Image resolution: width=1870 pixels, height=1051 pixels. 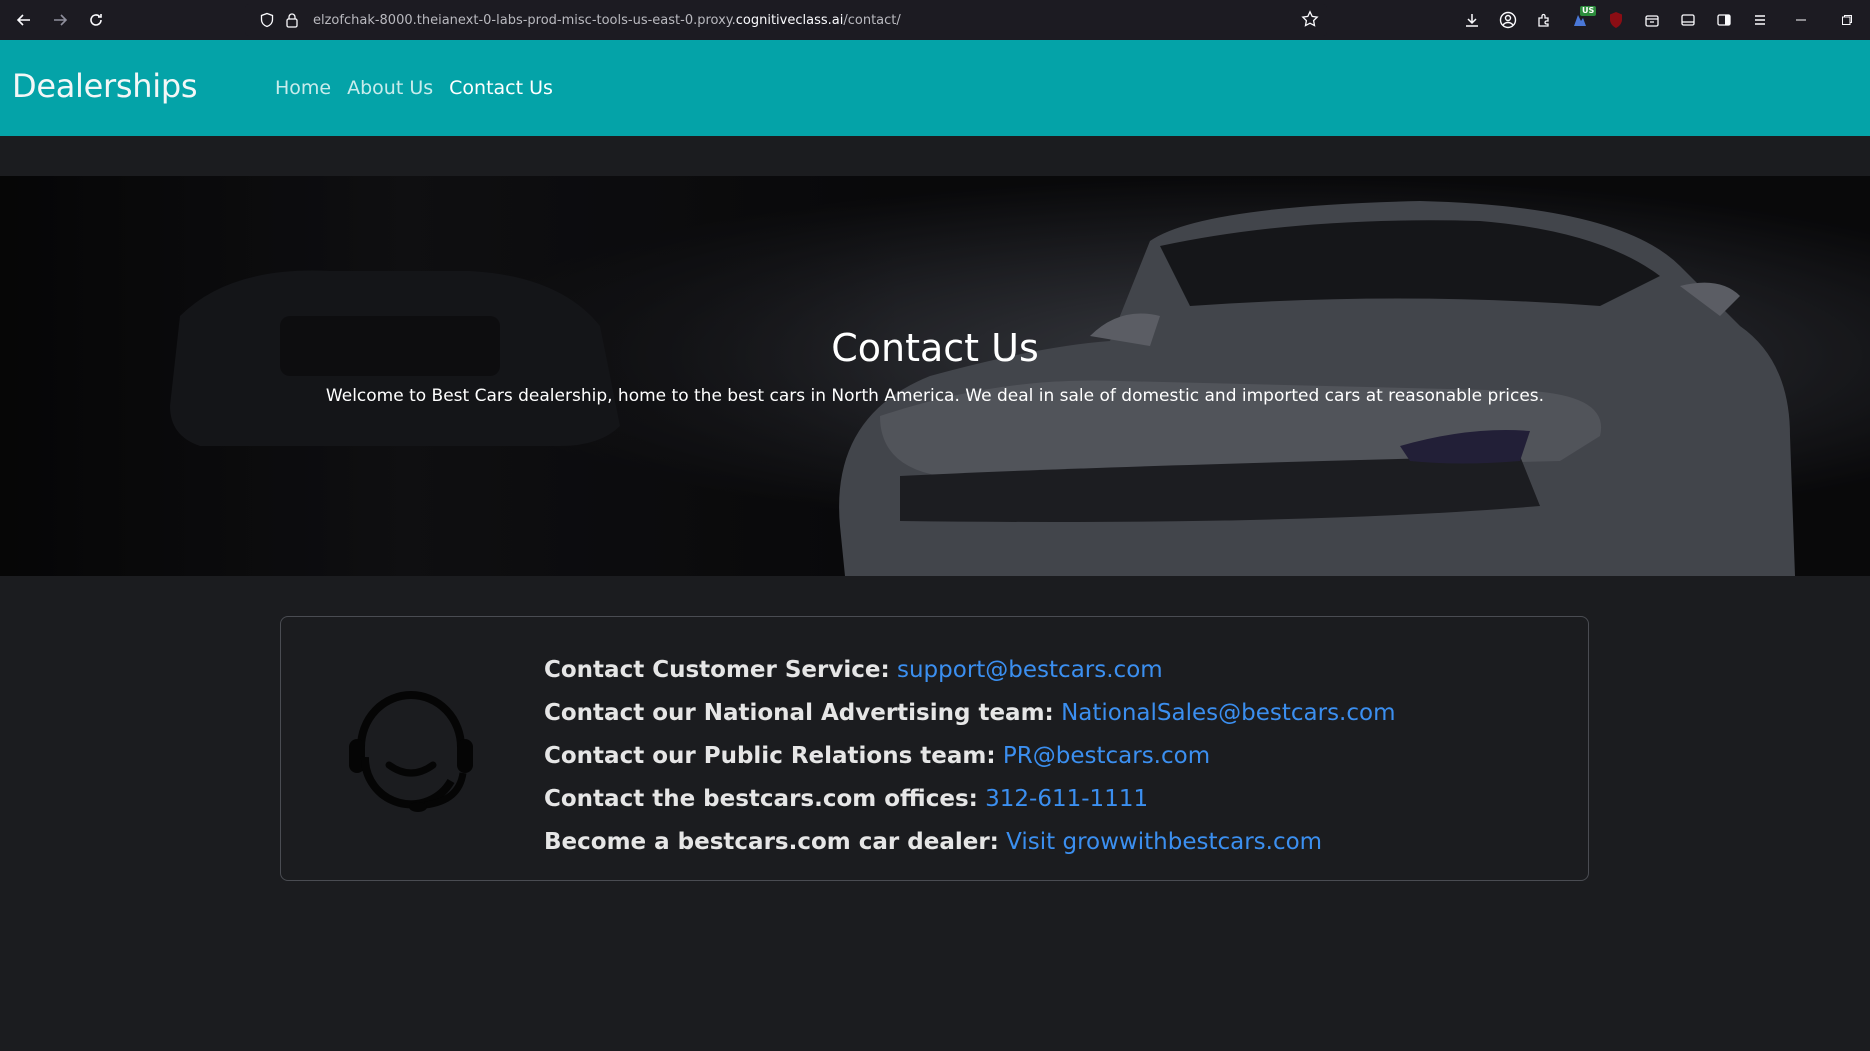 I want to click on back-arrow-icon, so click(x=23, y=20).